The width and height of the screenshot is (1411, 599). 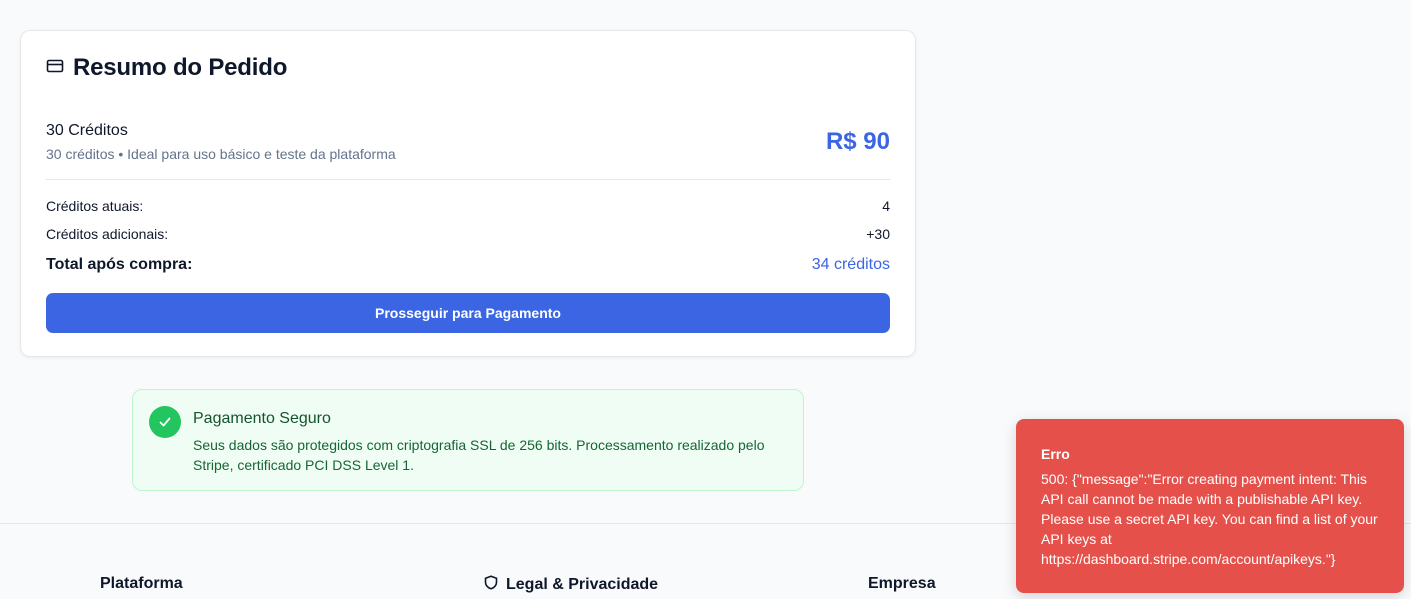 What do you see at coordinates (95, 206) in the screenshot?
I see `current-credits-label: Créditos atuais:` at bounding box center [95, 206].